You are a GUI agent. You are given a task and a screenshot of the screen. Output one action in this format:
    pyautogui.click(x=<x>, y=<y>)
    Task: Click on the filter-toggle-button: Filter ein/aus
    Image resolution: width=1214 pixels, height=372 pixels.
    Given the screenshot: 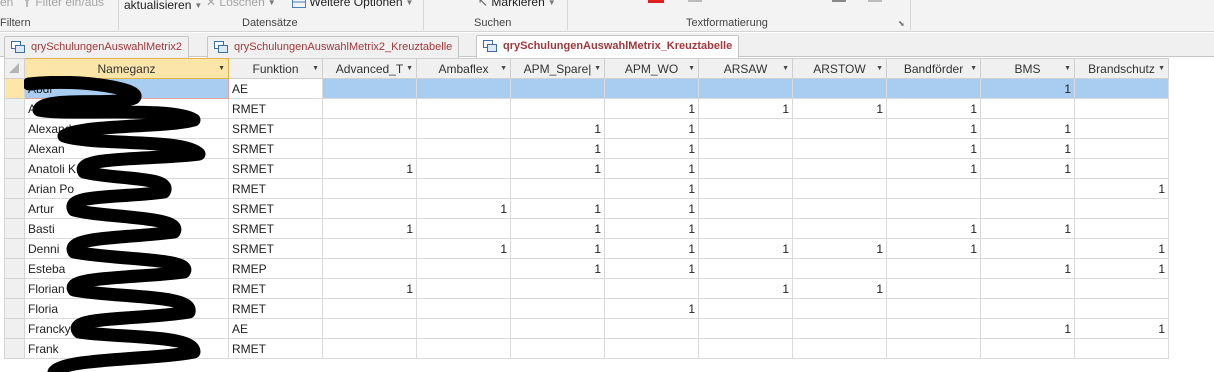 What is the action you would take?
    pyautogui.click(x=63, y=4)
    